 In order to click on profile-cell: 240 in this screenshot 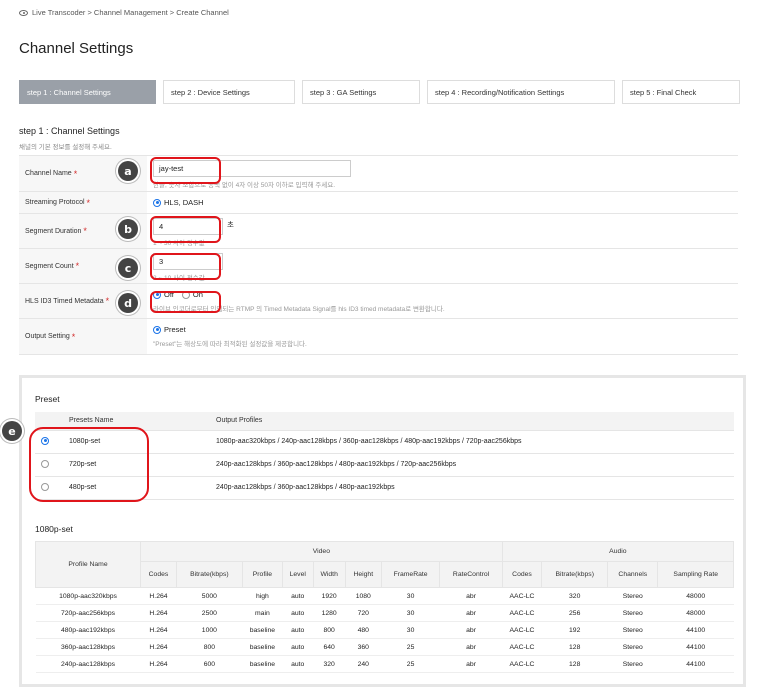, I will do `click(363, 664)`.